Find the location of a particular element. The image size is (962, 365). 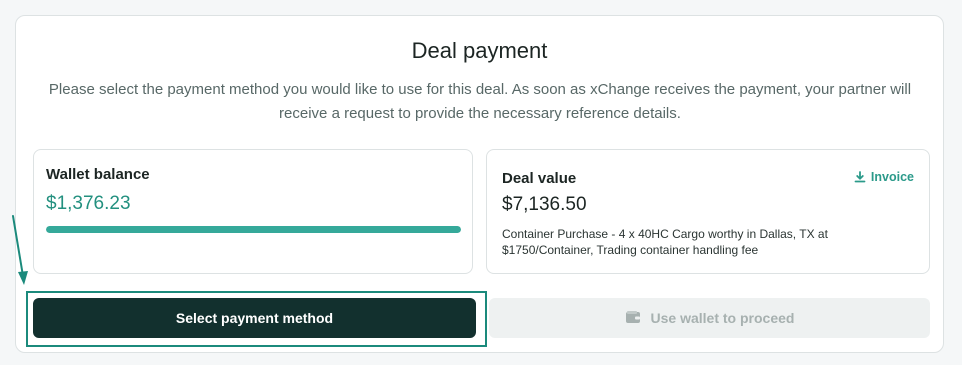

wallet-icon is located at coordinates (633, 318).